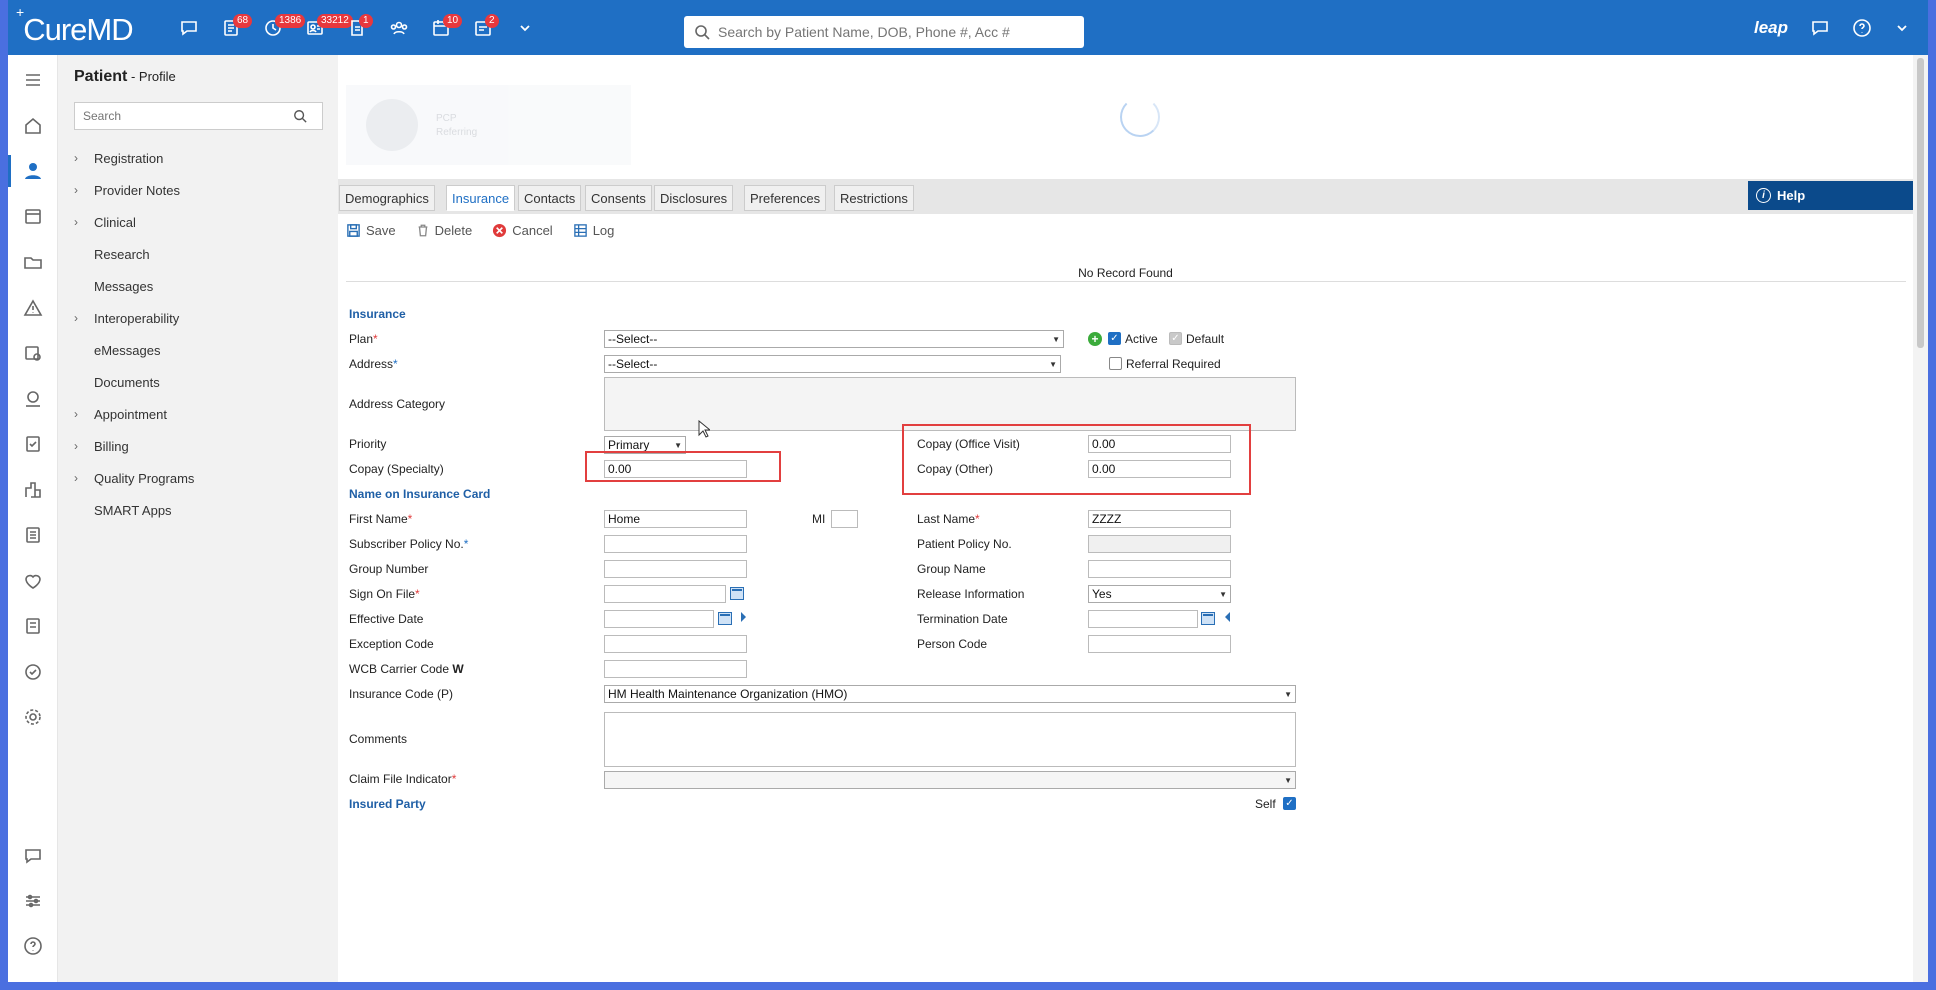 Image resolution: width=1936 pixels, height=990 pixels. What do you see at coordinates (33, 126) in the screenshot?
I see `home-icon` at bounding box center [33, 126].